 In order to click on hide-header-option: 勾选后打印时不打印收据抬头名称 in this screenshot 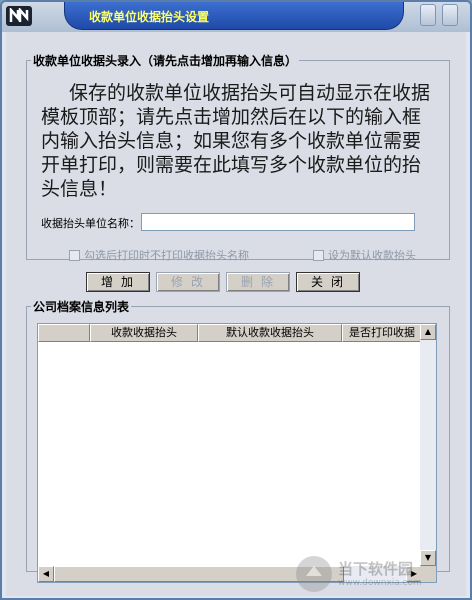, I will do `click(159, 255)`.